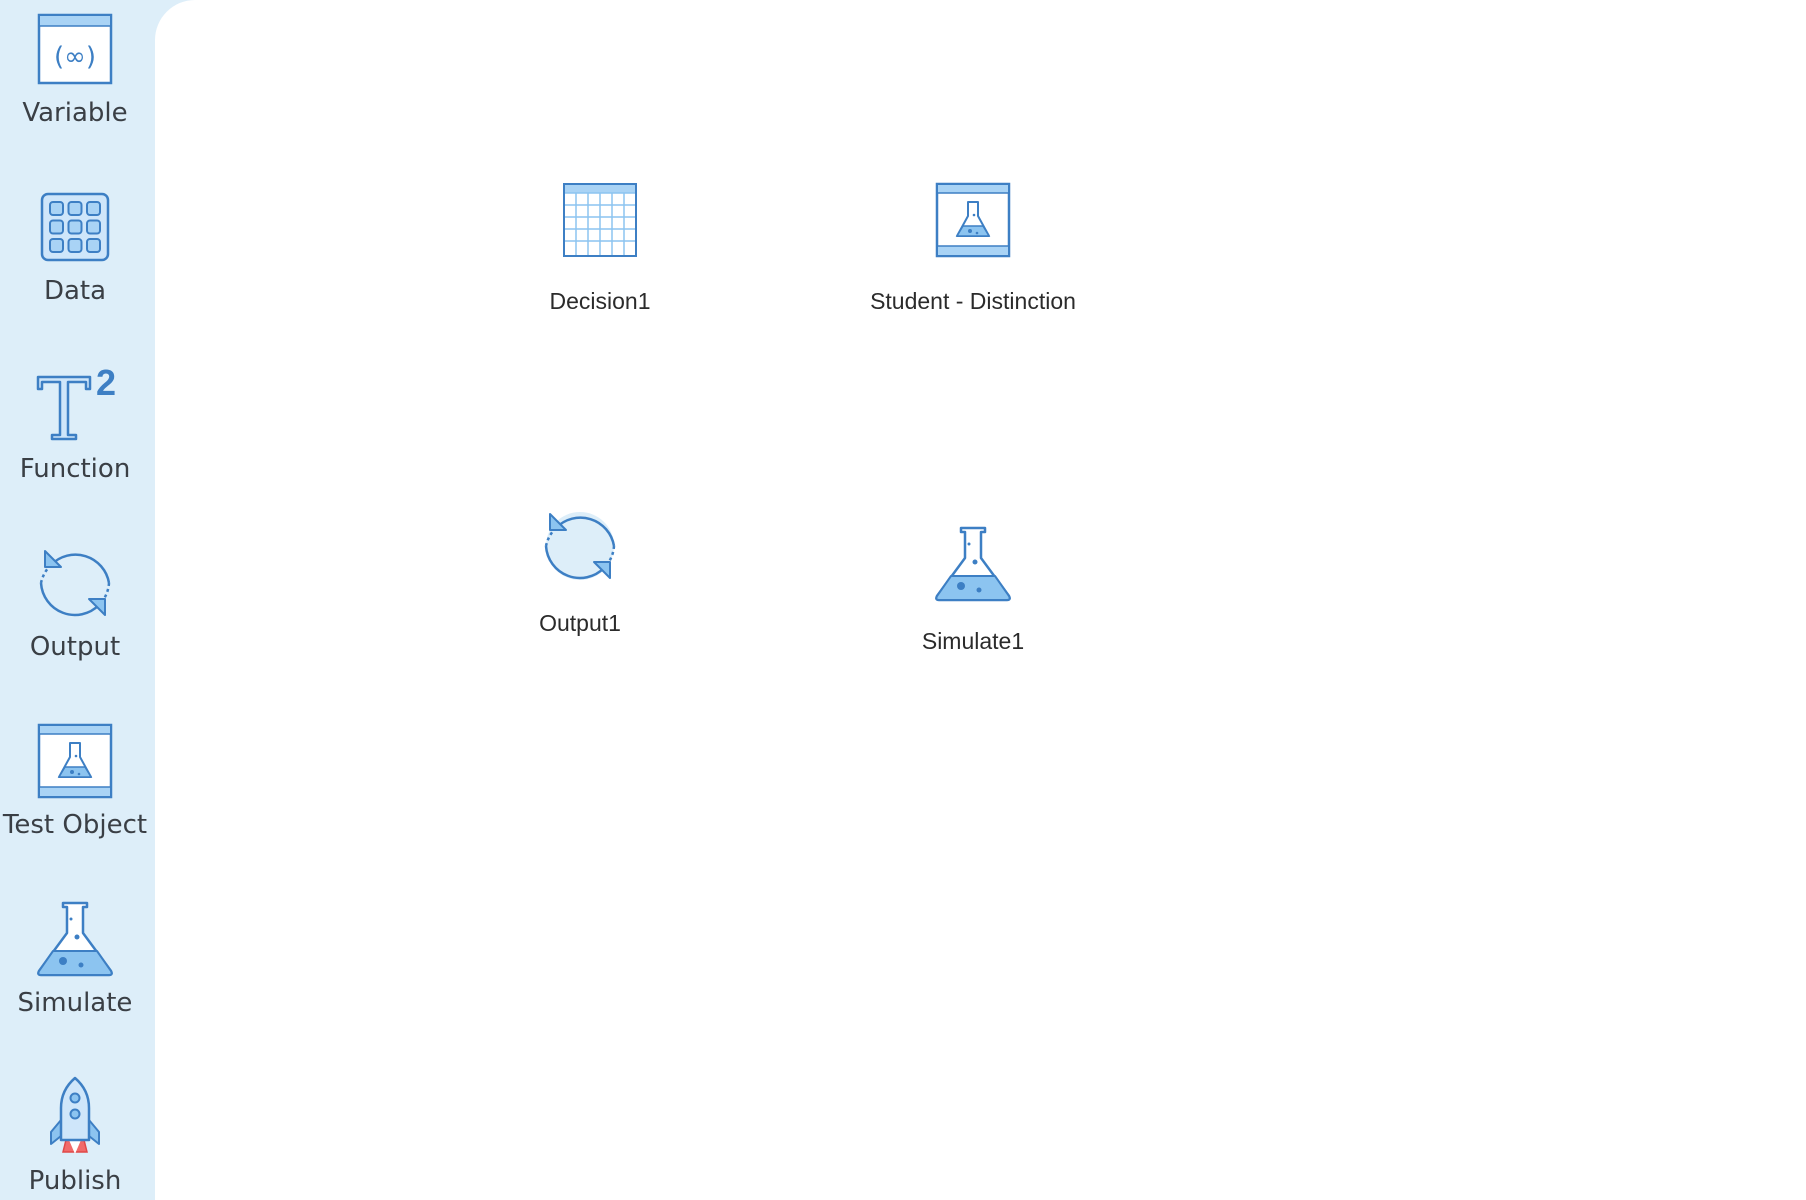 The image size is (1806, 1200). What do you see at coordinates (75, 227) in the screenshot?
I see `data-grid-icon` at bounding box center [75, 227].